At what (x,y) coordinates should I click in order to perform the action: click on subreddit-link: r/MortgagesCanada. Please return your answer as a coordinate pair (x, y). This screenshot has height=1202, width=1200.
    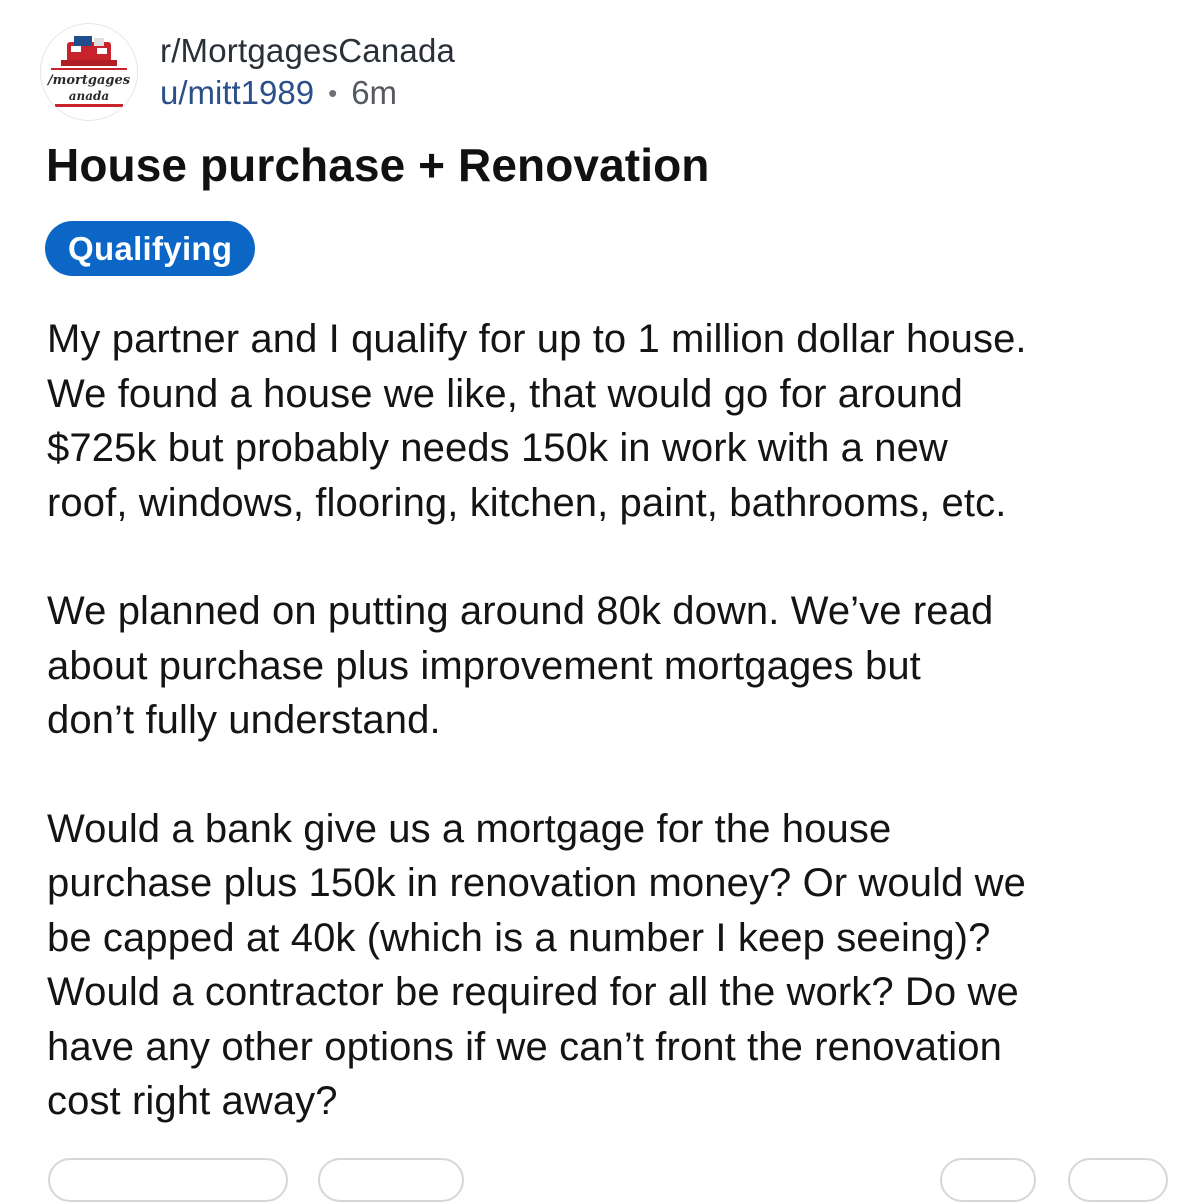
    Looking at the image, I should click on (307, 51).